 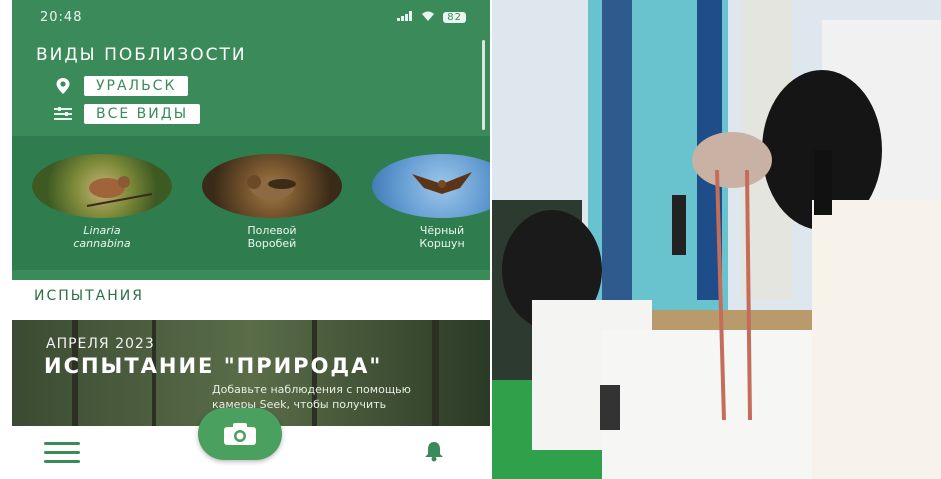 What do you see at coordinates (102, 230) in the screenshot?
I see `species-name-line1: Linaria` at bounding box center [102, 230].